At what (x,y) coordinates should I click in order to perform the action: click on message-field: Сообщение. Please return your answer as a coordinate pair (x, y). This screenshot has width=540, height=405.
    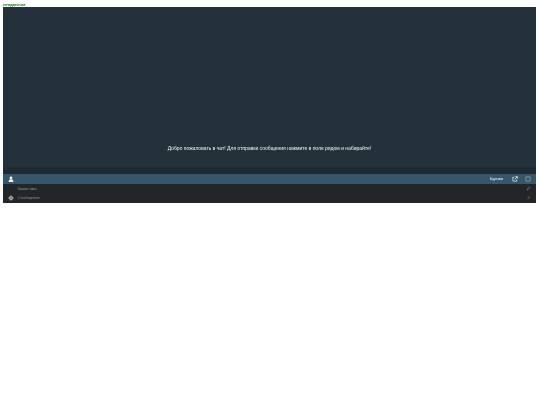
    Looking at the image, I should click on (269, 198).